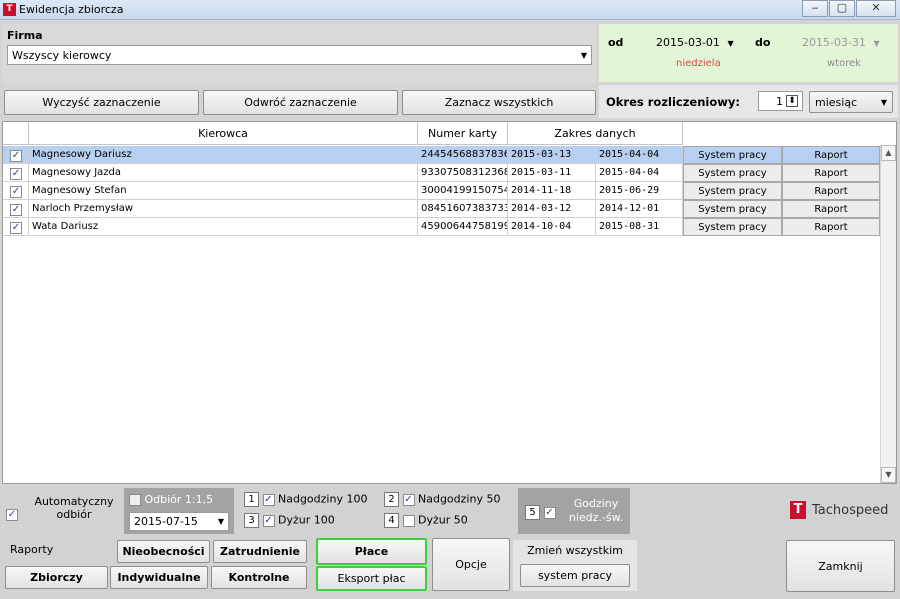  Describe the element at coordinates (71, 9) in the screenshot. I see `window-title: Ewidencja zbiorcza` at that location.